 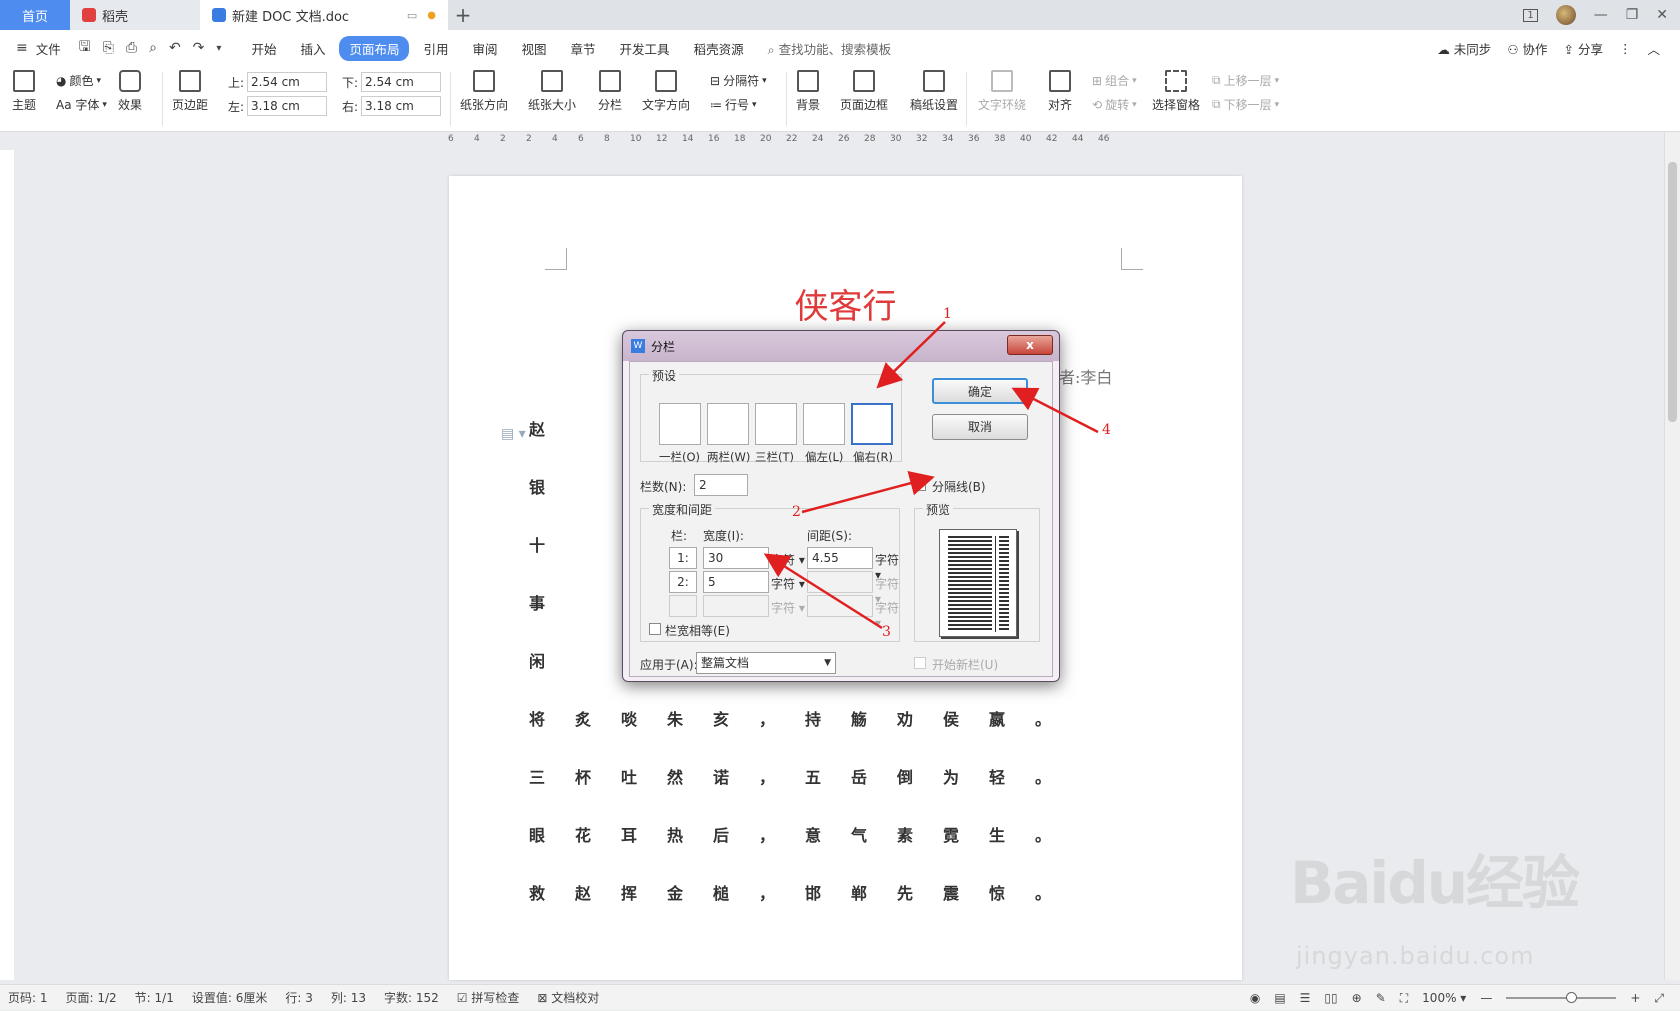 I want to click on eye-icon: ◉, so click(x=1255, y=998).